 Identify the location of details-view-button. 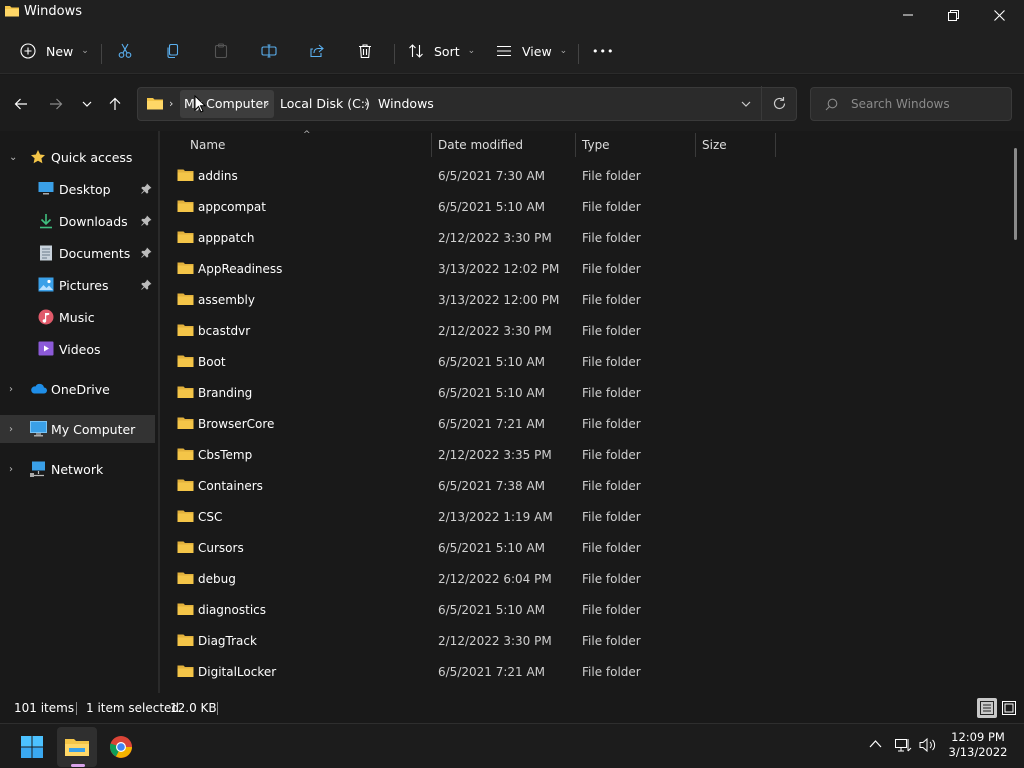
(987, 708).